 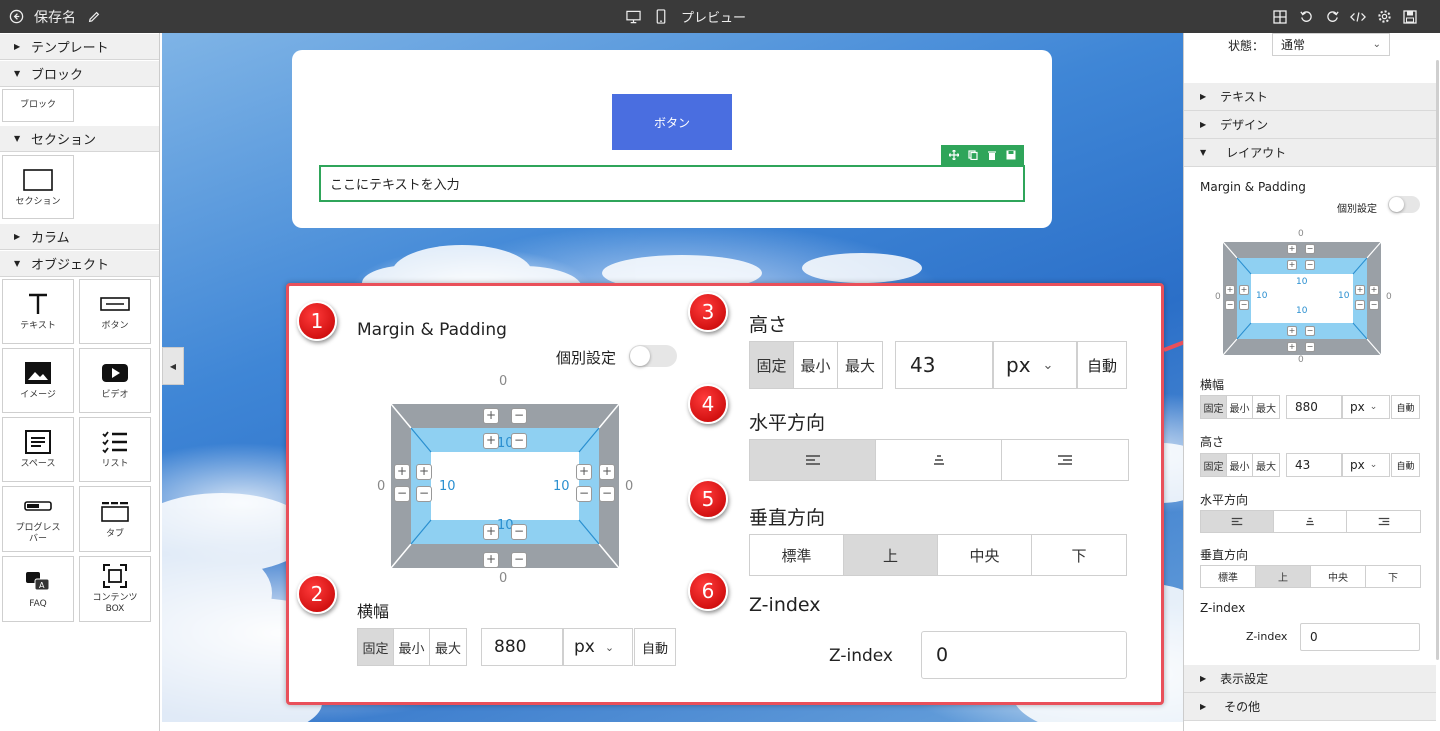 I want to click on height-value-input: 43, so click(x=944, y=365).